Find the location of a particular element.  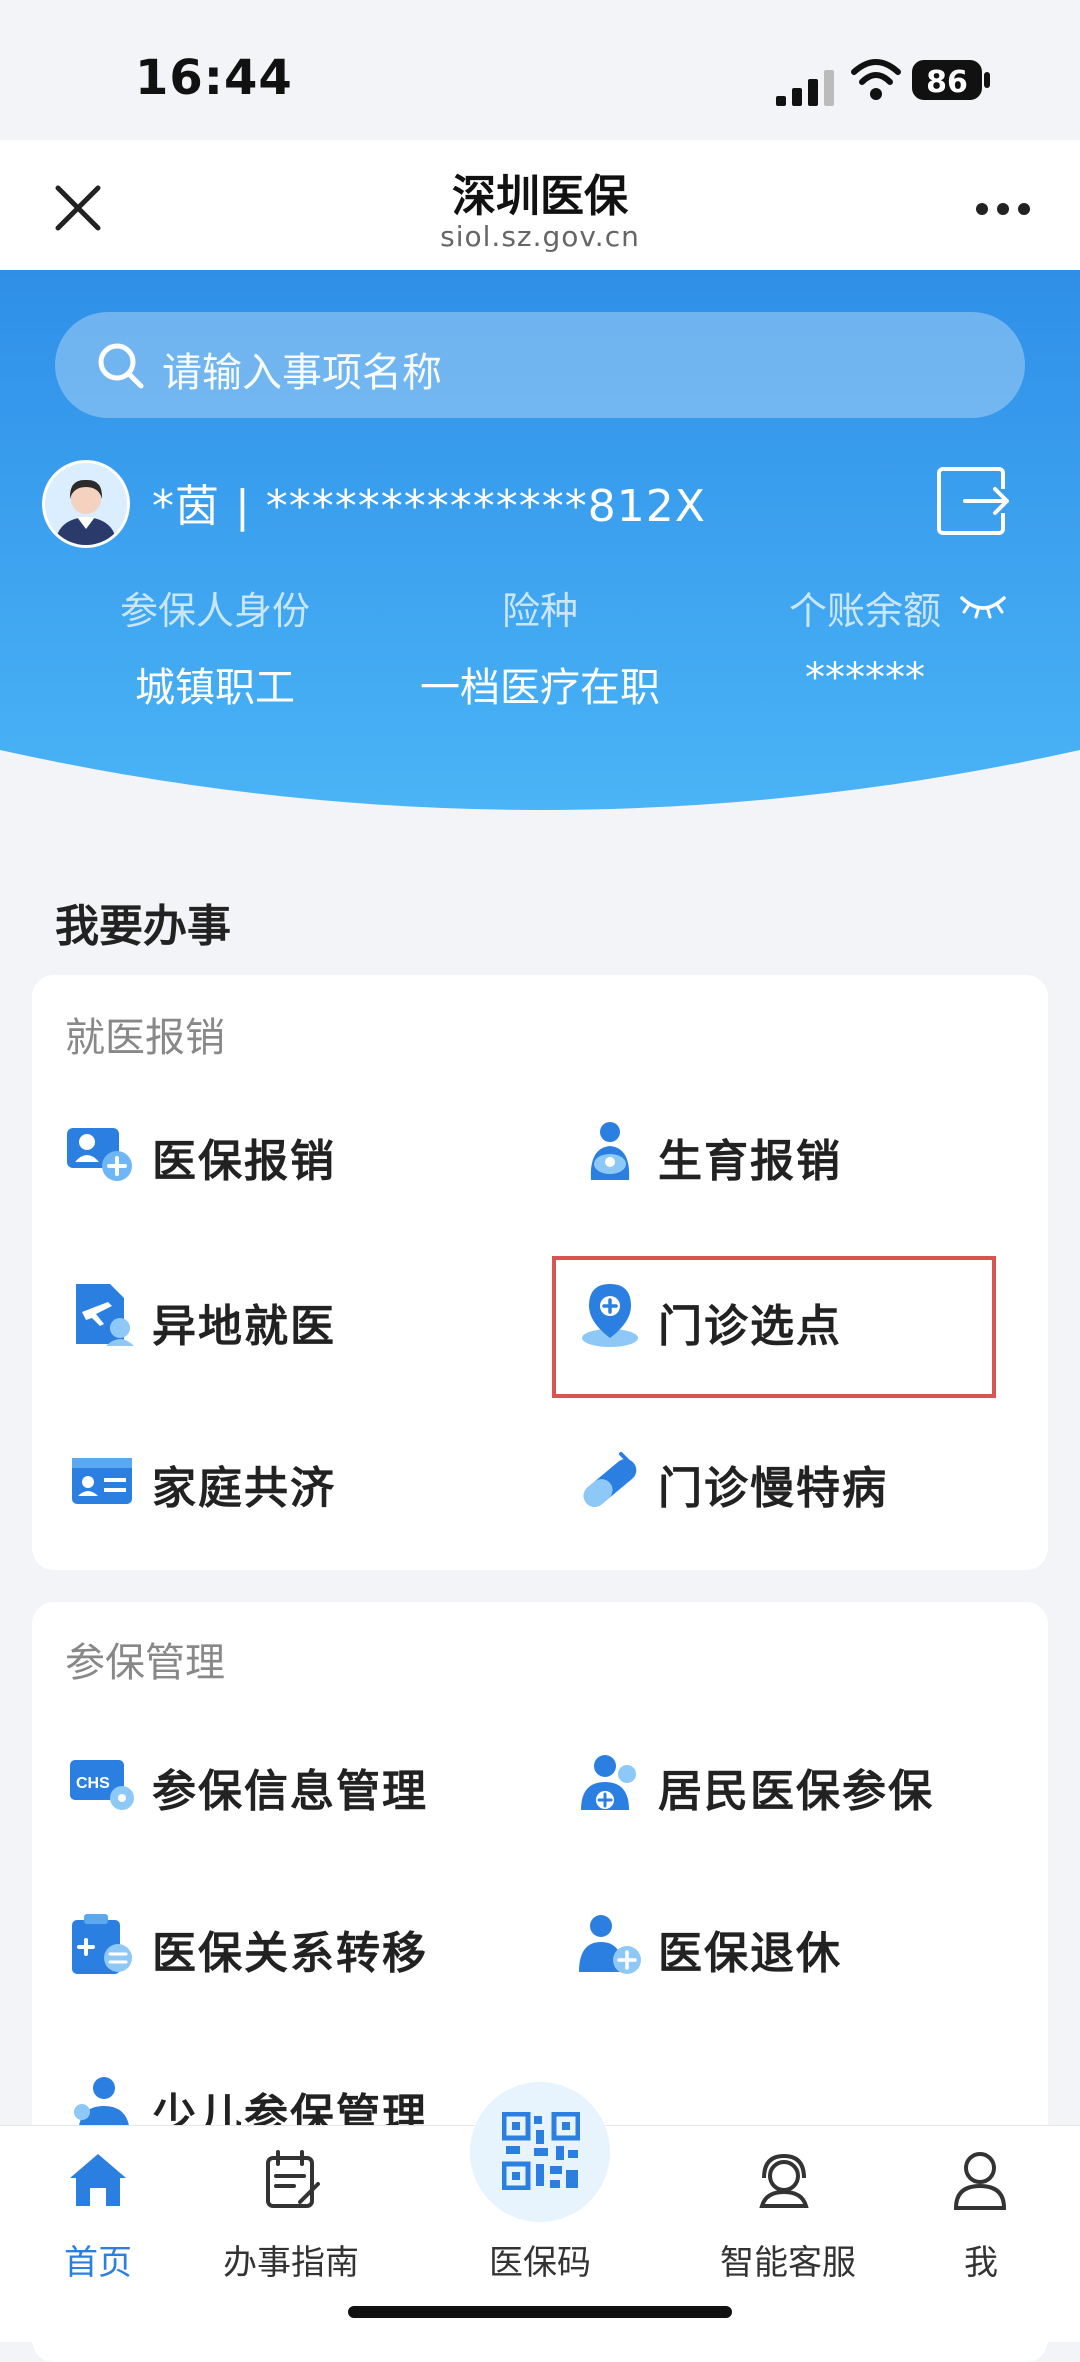

chs-insurance-info-icon: CHS is located at coordinates (102, 1785).